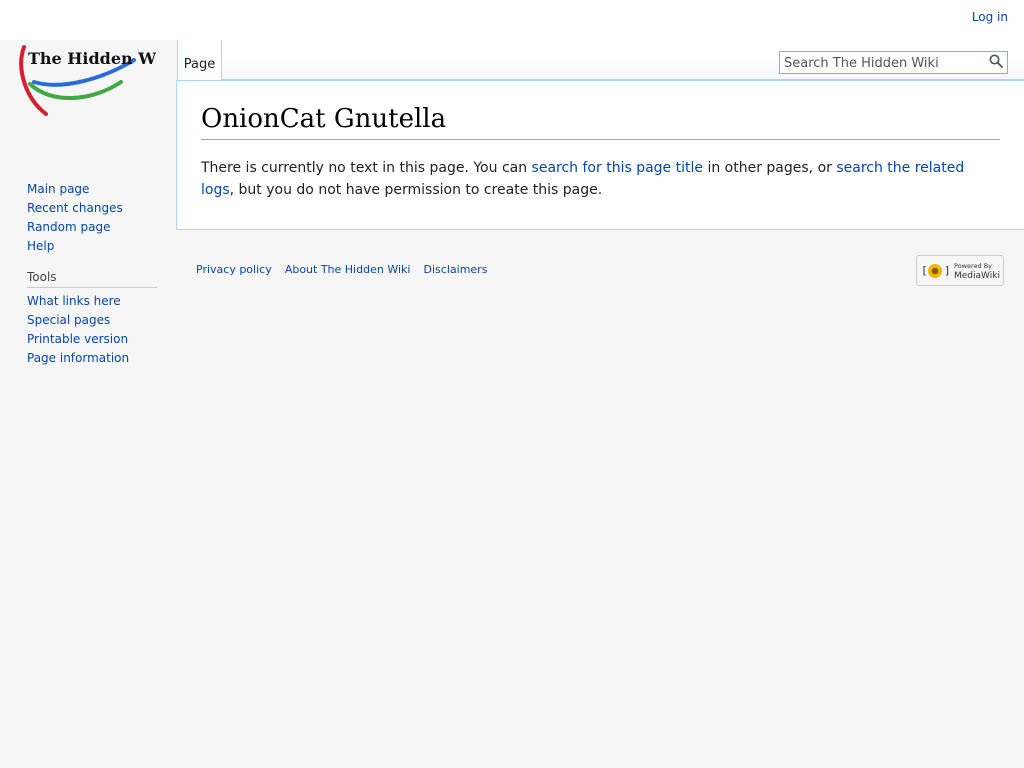 The image size is (1024, 768). Describe the element at coordinates (199, 64) in the screenshot. I see `tab-page-label: Page` at that location.